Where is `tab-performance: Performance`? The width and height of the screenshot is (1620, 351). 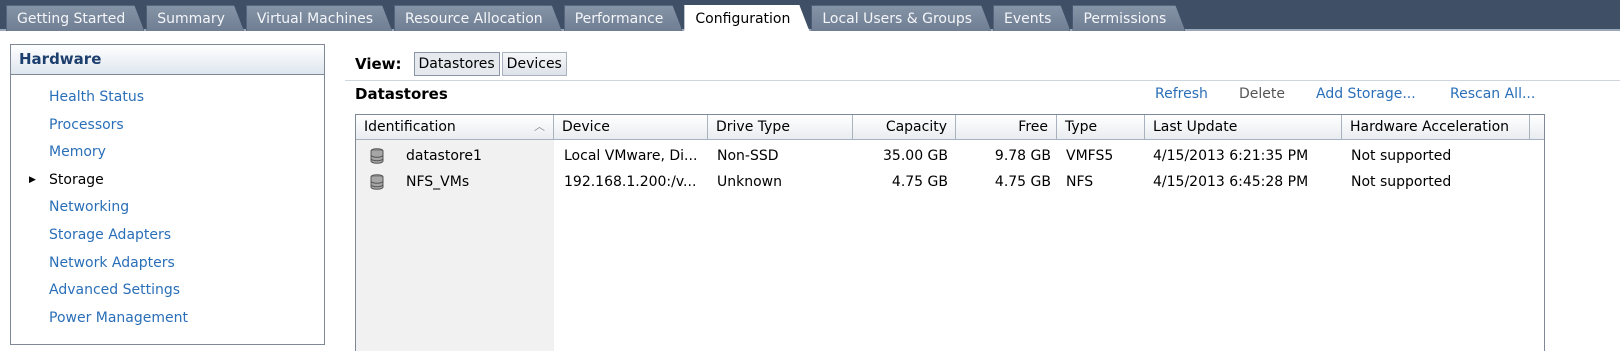
tab-performance: Performance is located at coordinates (623, 18).